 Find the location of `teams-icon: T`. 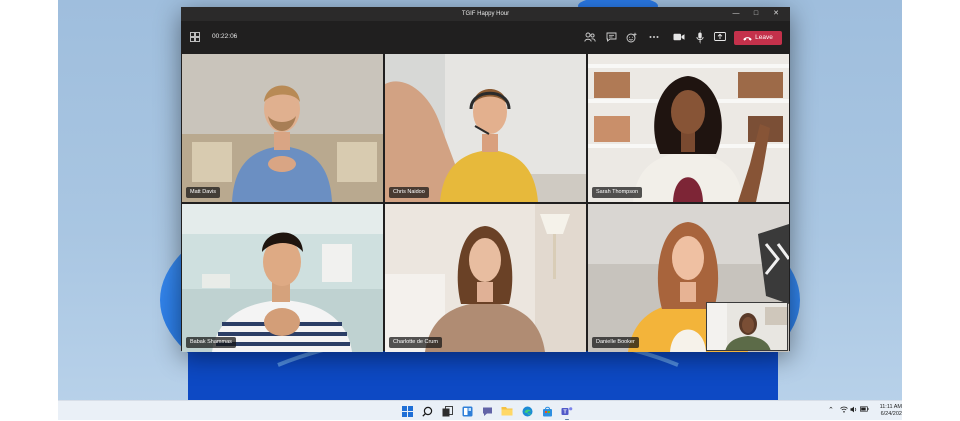

teams-icon: T is located at coordinates (567, 412).